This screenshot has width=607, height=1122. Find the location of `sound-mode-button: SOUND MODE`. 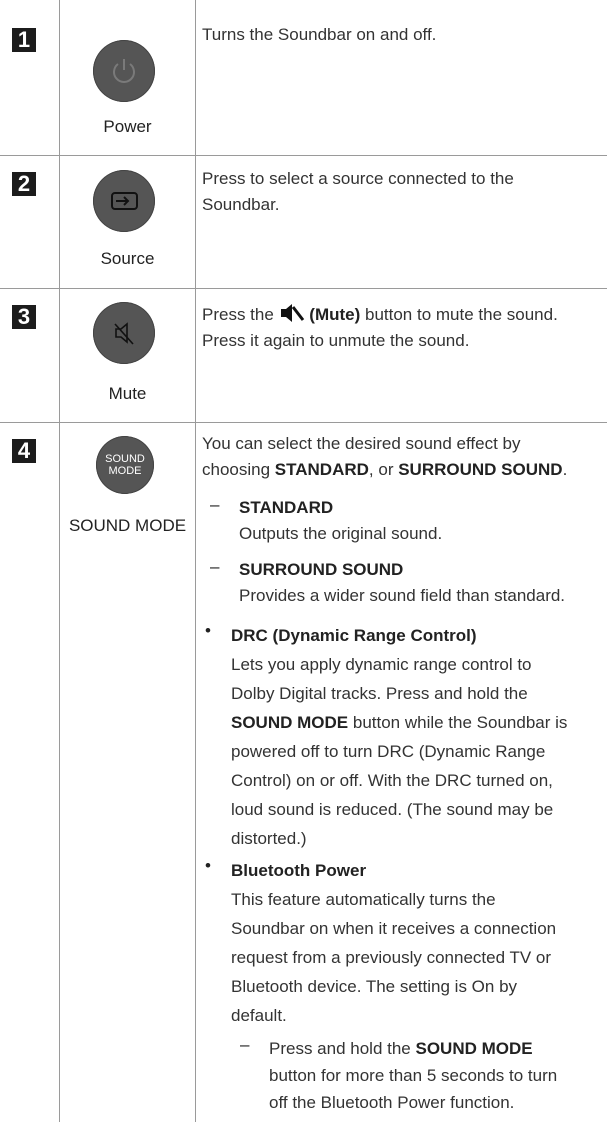

sound-mode-button: SOUND MODE is located at coordinates (125, 465).